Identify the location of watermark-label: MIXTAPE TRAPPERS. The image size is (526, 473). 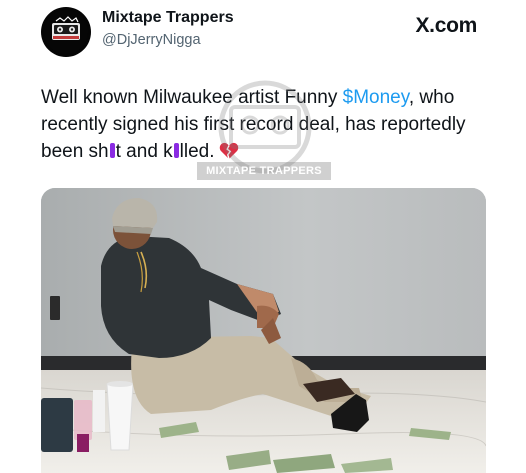
(264, 171).